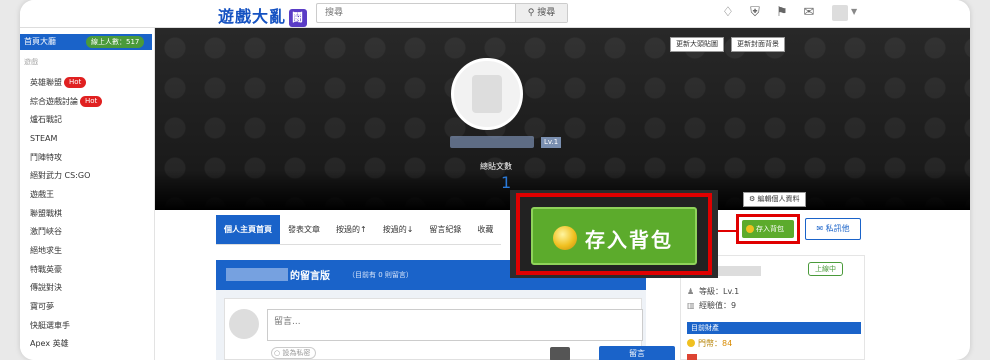 The width and height of the screenshot is (990, 360). I want to click on sidebar-item-label: 絕地求生, so click(46, 251).